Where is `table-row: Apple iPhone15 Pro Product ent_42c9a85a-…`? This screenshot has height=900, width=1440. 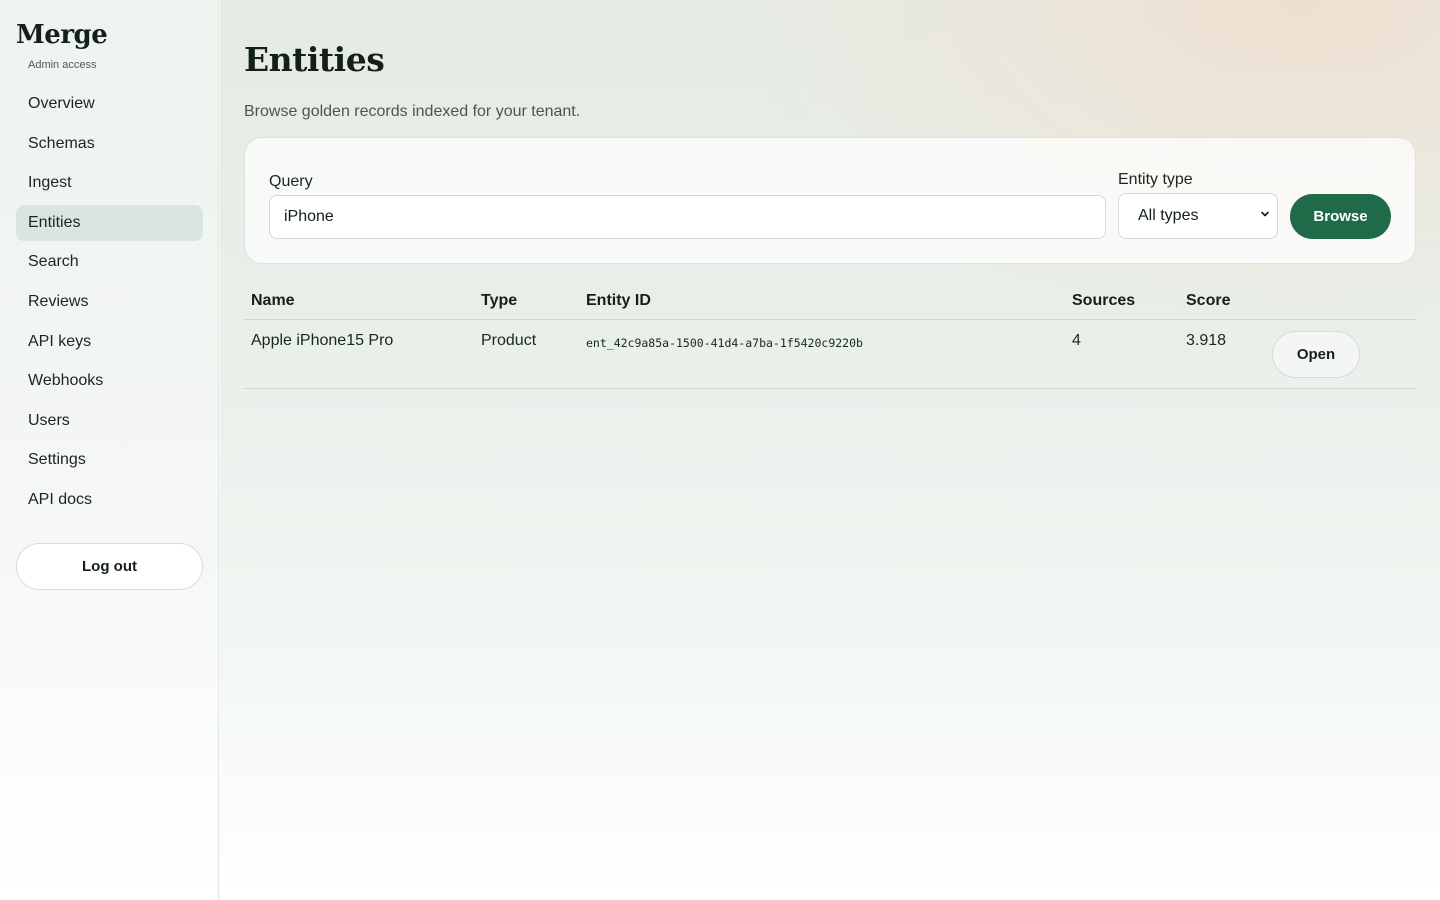 table-row: Apple iPhone15 Pro Product ent_42c9a85a-… is located at coordinates (830, 354).